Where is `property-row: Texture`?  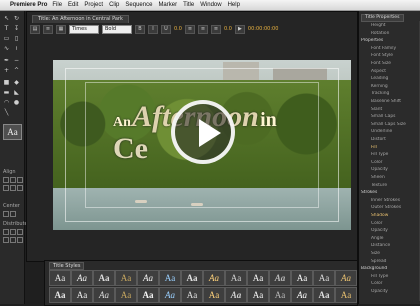
property-row: Texture is located at coordinates (395, 186).